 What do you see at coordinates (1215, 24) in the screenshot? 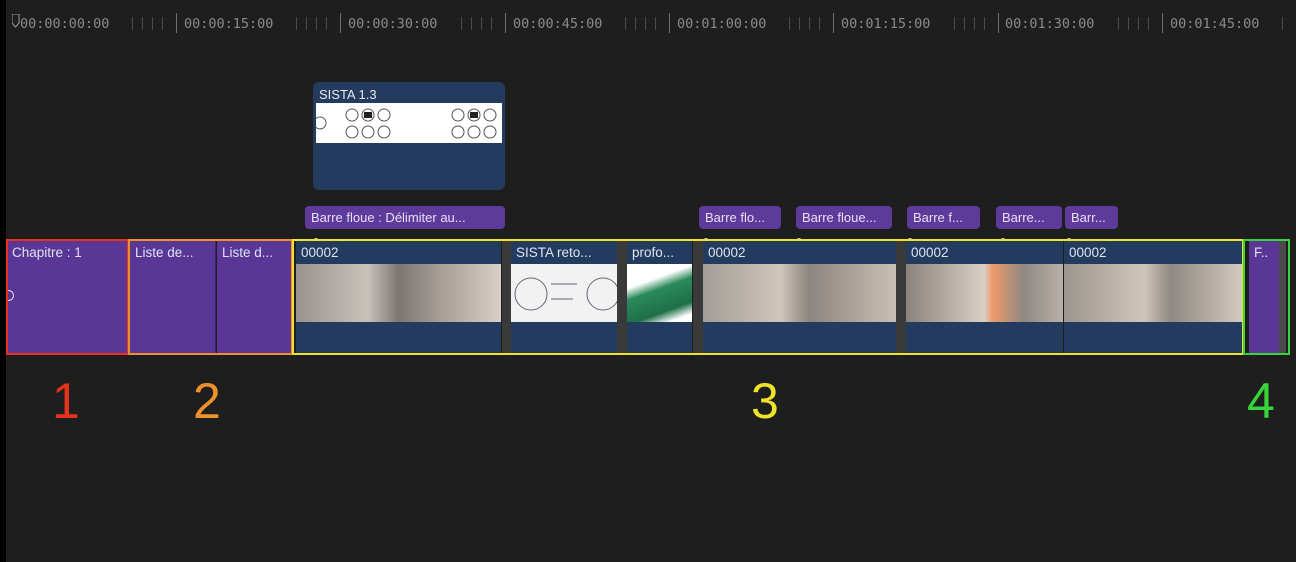
I see `timecode-label: 00:01:45:00` at bounding box center [1215, 24].